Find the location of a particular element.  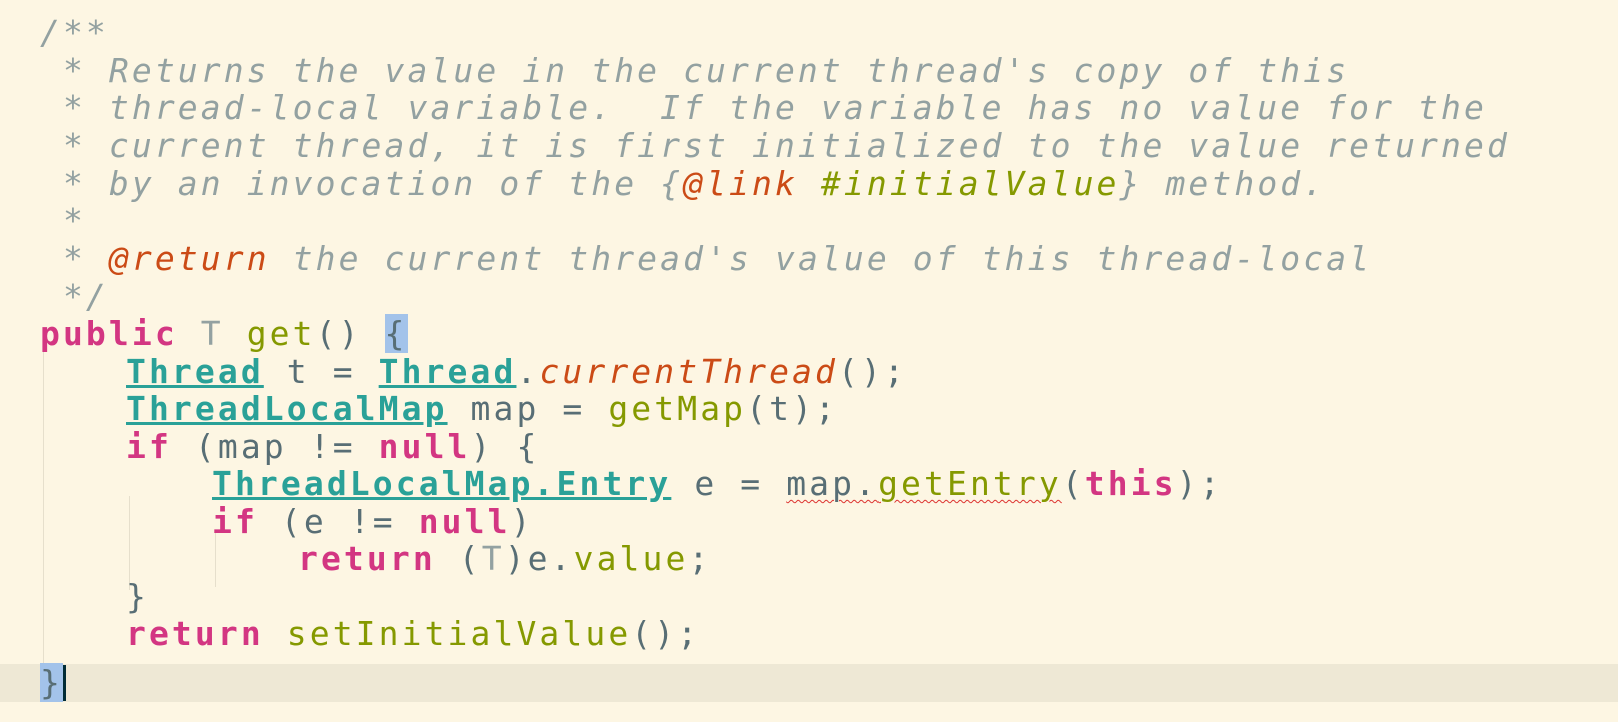

comment-open: /** is located at coordinates (74, 32).